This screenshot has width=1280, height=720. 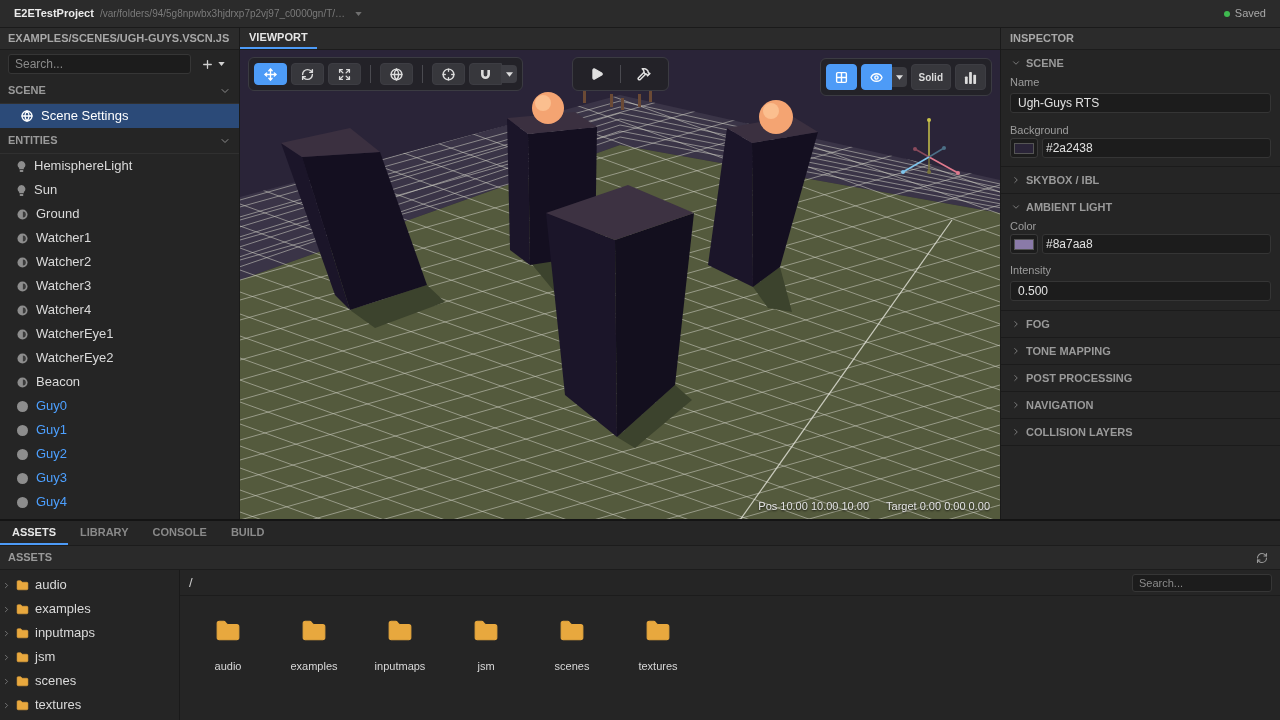 I want to click on folder-tile: jsm, so click(x=486, y=644).